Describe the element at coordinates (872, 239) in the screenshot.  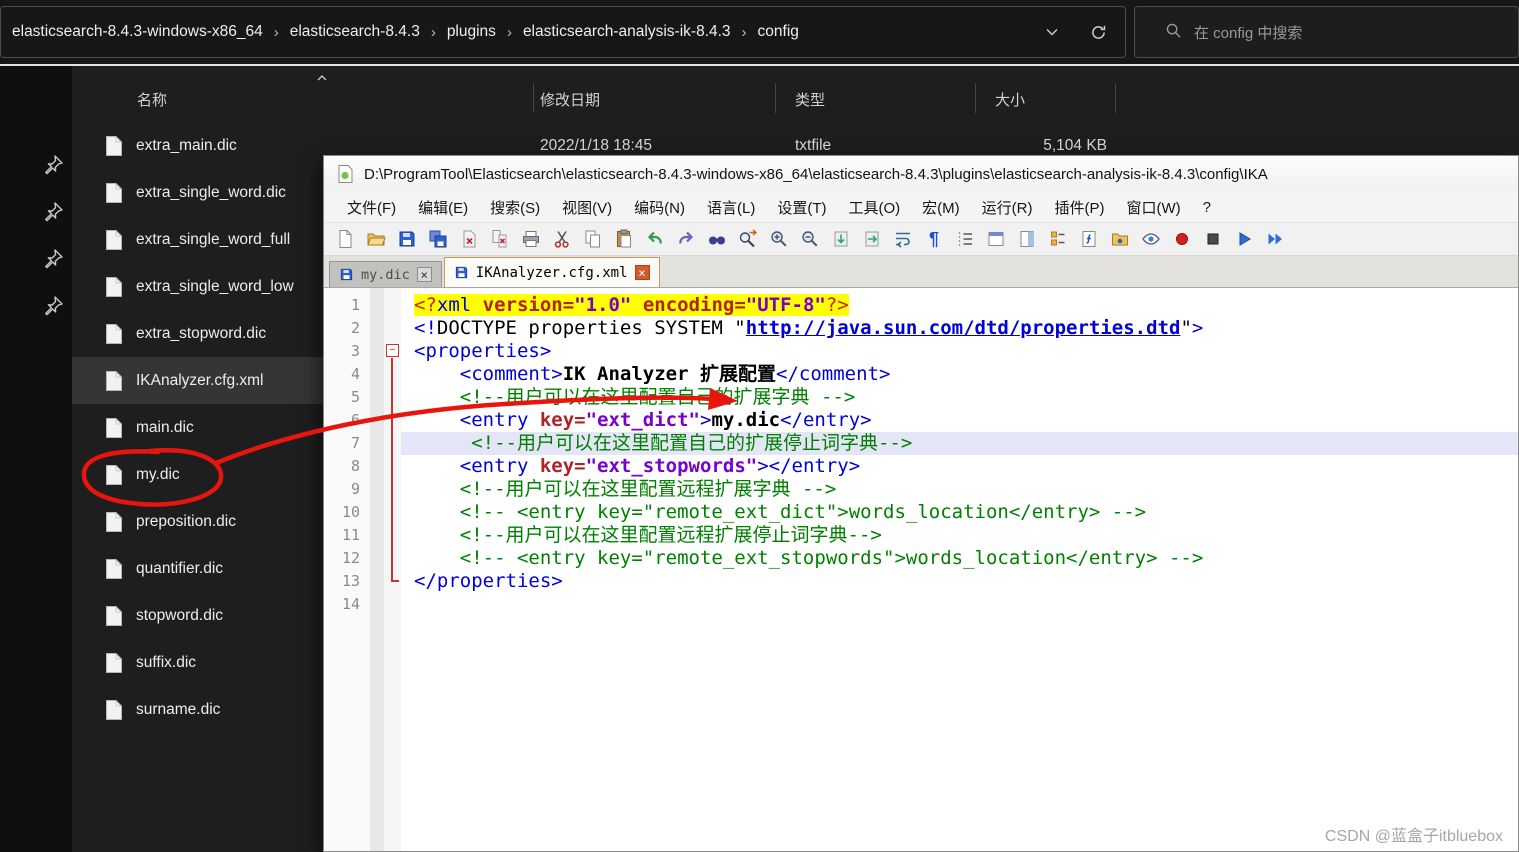
I see `sync-scroll-h-icon` at that location.